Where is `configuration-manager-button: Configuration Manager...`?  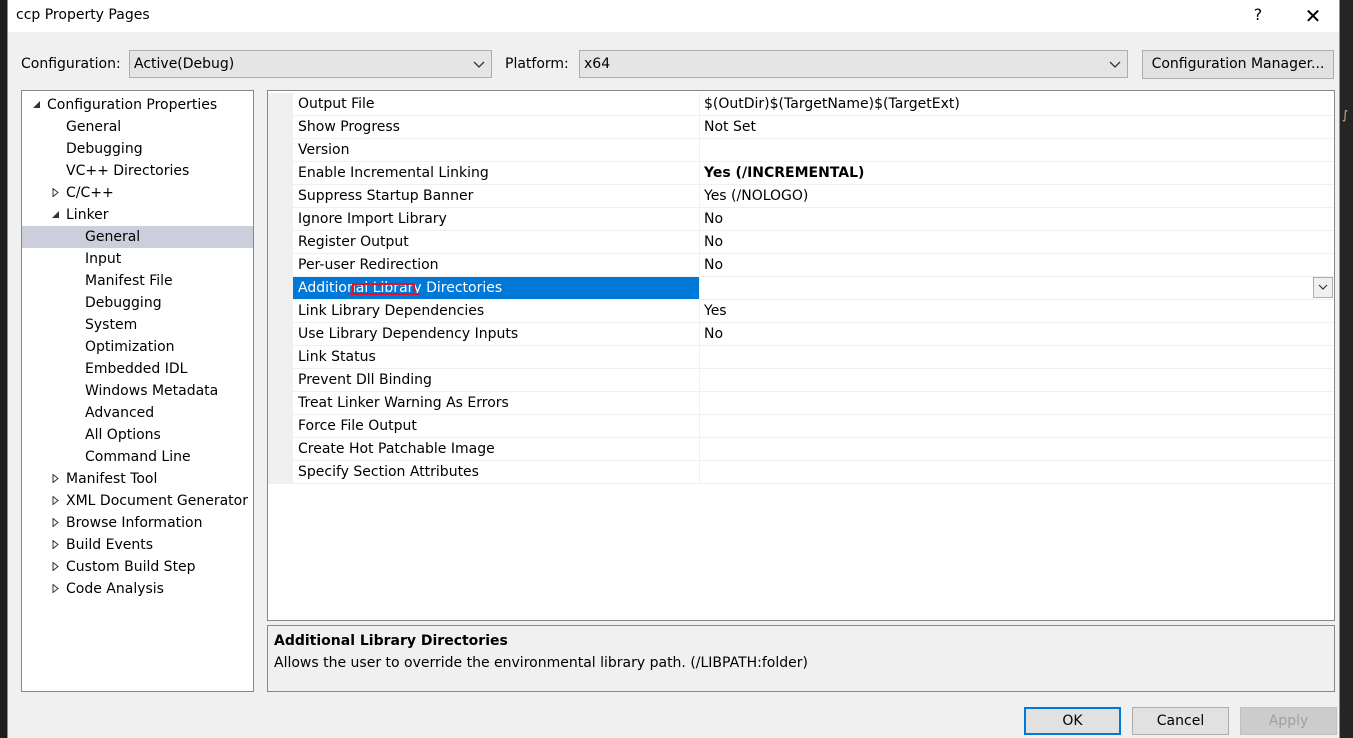
configuration-manager-button: Configuration Manager... is located at coordinates (1238, 64).